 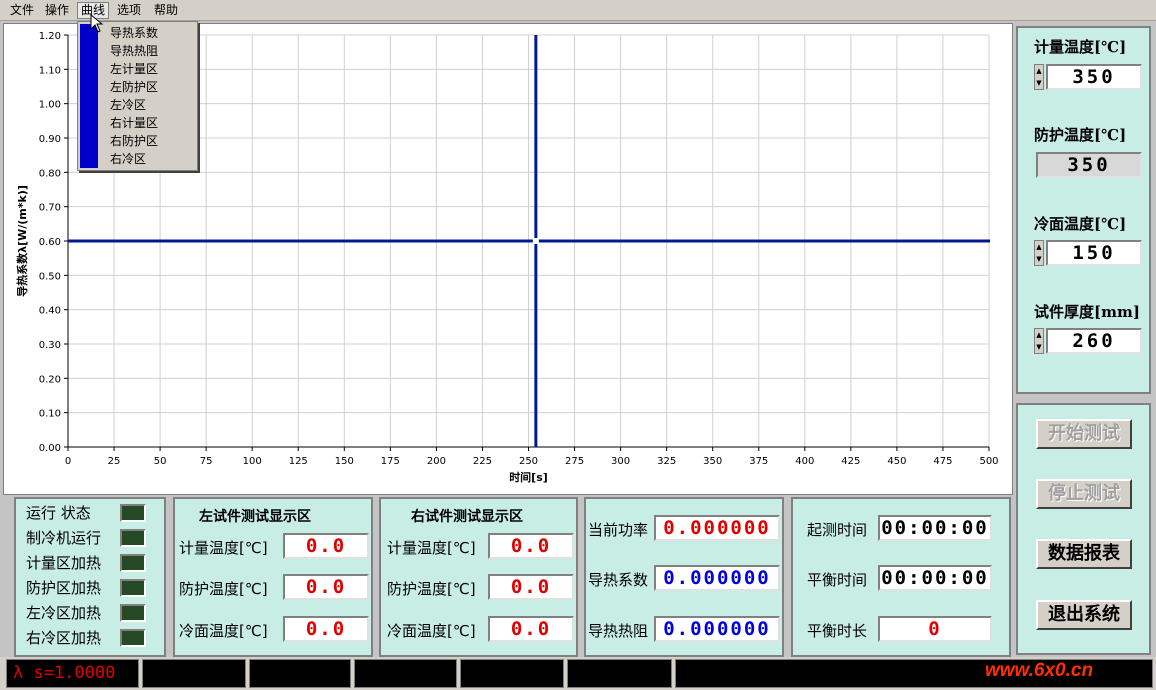 What do you see at coordinates (134, 87) in the screenshot?
I see `curve-item-left-guard: 左防护区` at bounding box center [134, 87].